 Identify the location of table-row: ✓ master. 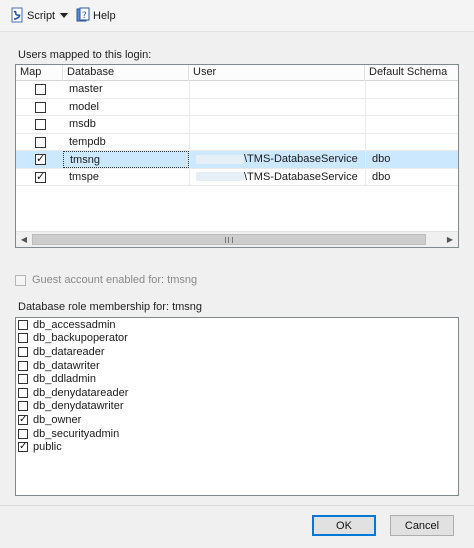
(237, 90).